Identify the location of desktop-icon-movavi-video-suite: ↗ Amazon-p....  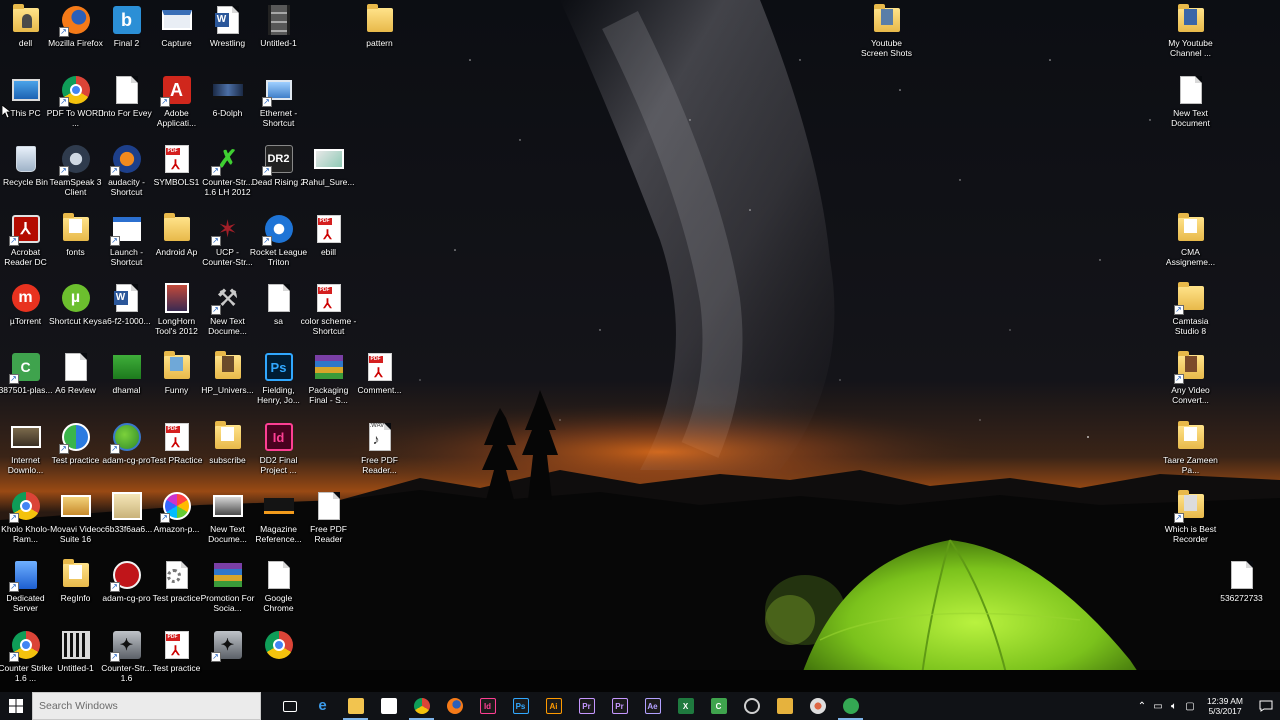
(176, 520).